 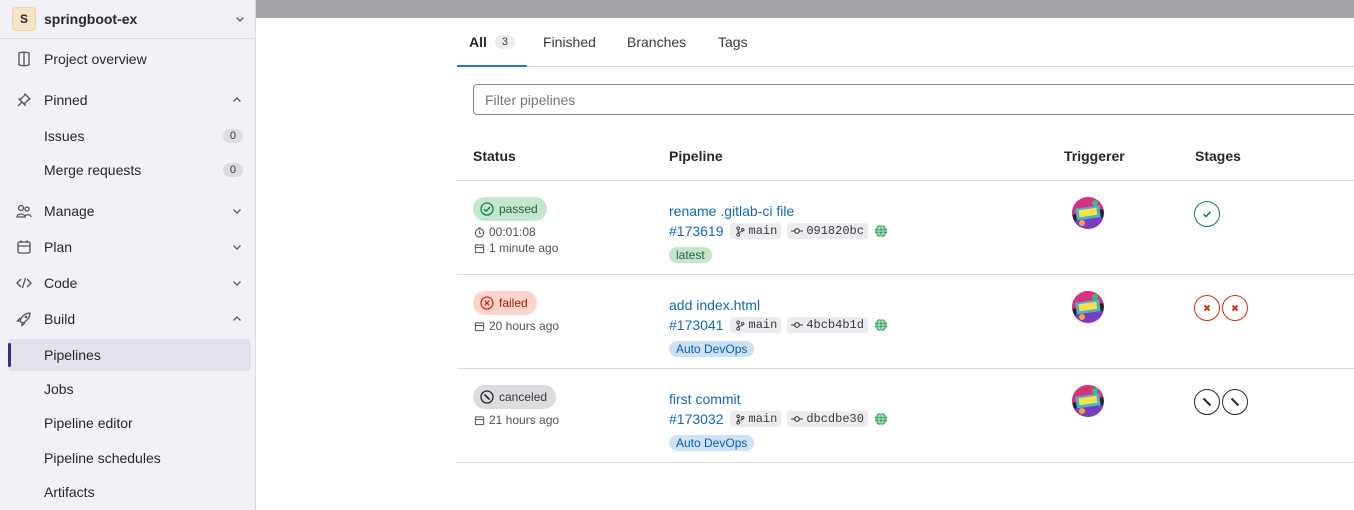 What do you see at coordinates (505, 41) in the screenshot?
I see `tab-count-badge: 3` at bounding box center [505, 41].